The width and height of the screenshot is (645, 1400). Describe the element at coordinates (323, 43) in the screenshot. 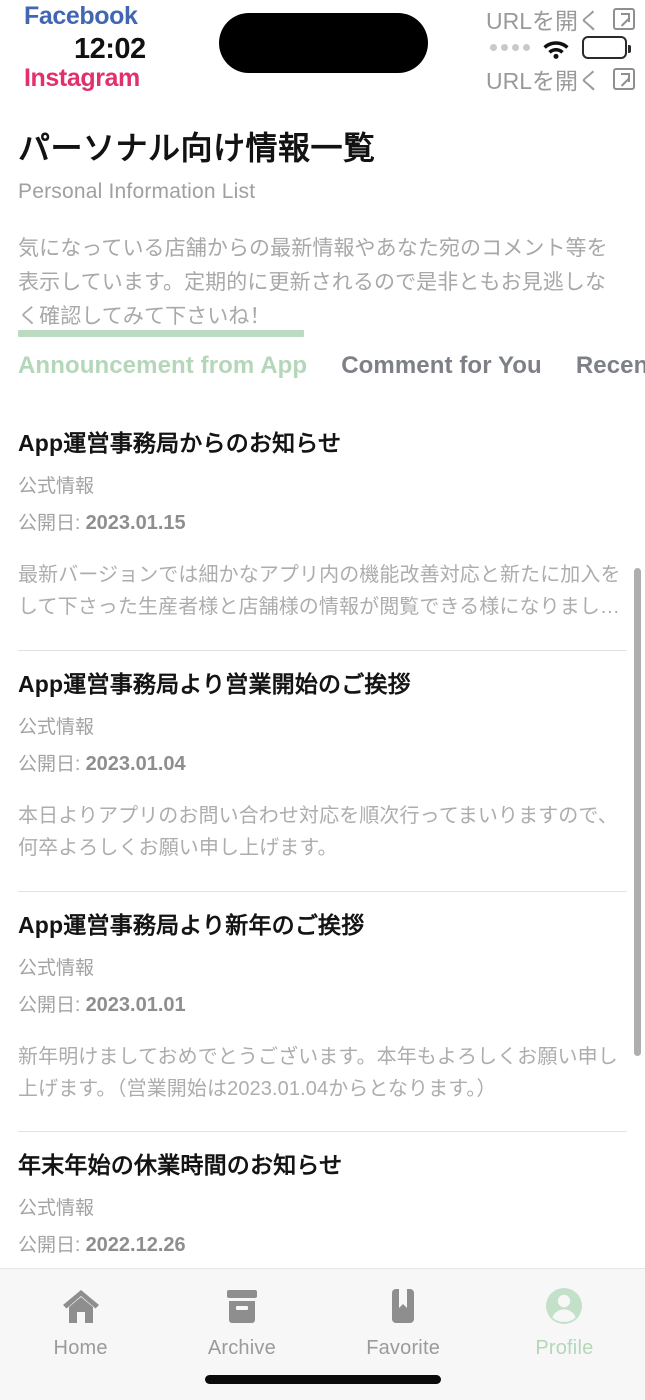

I see `dynamic-island` at that location.